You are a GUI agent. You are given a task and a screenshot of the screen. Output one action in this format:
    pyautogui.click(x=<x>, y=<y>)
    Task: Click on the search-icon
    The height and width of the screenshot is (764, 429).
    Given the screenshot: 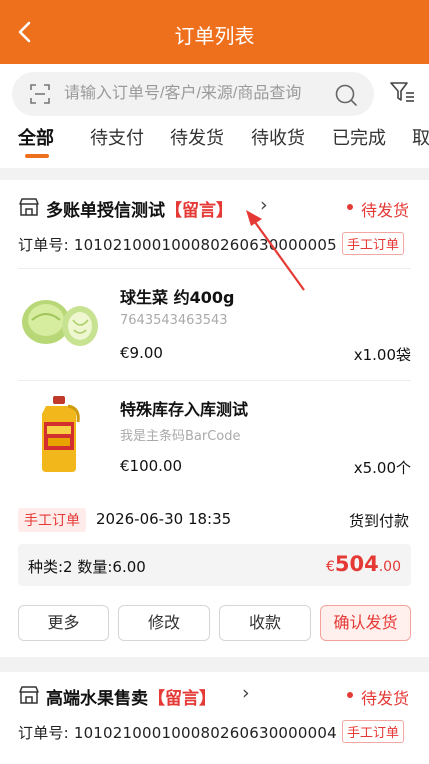 What is the action you would take?
    pyautogui.click(x=346, y=95)
    